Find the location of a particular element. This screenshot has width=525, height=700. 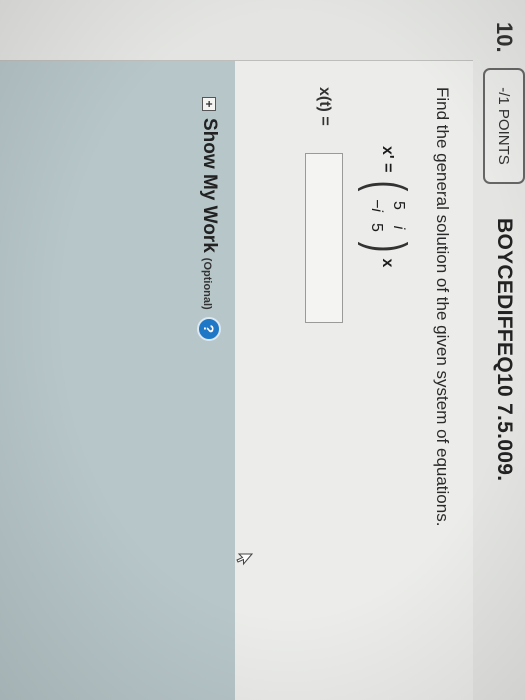

question-number: 10. is located at coordinates (504, 37).